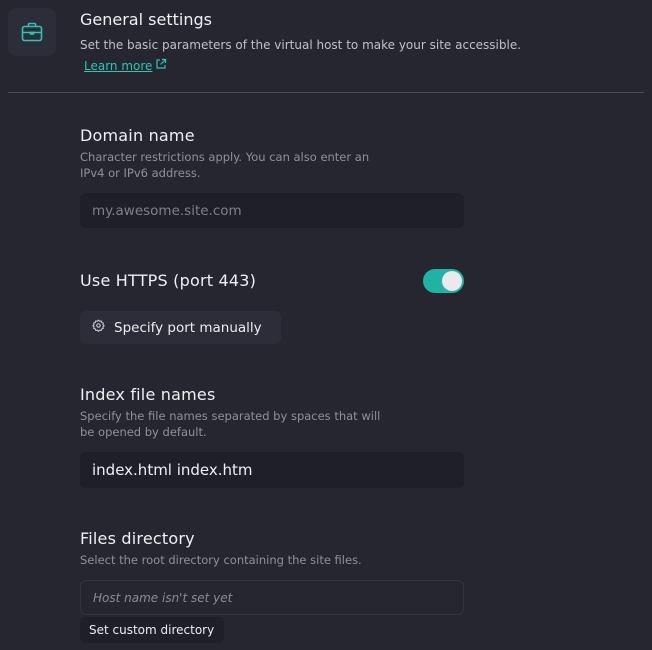 This screenshot has width=652, height=650. What do you see at coordinates (152, 630) in the screenshot?
I see `set-custom-directory-button: Set custom directory` at bounding box center [152, 630].